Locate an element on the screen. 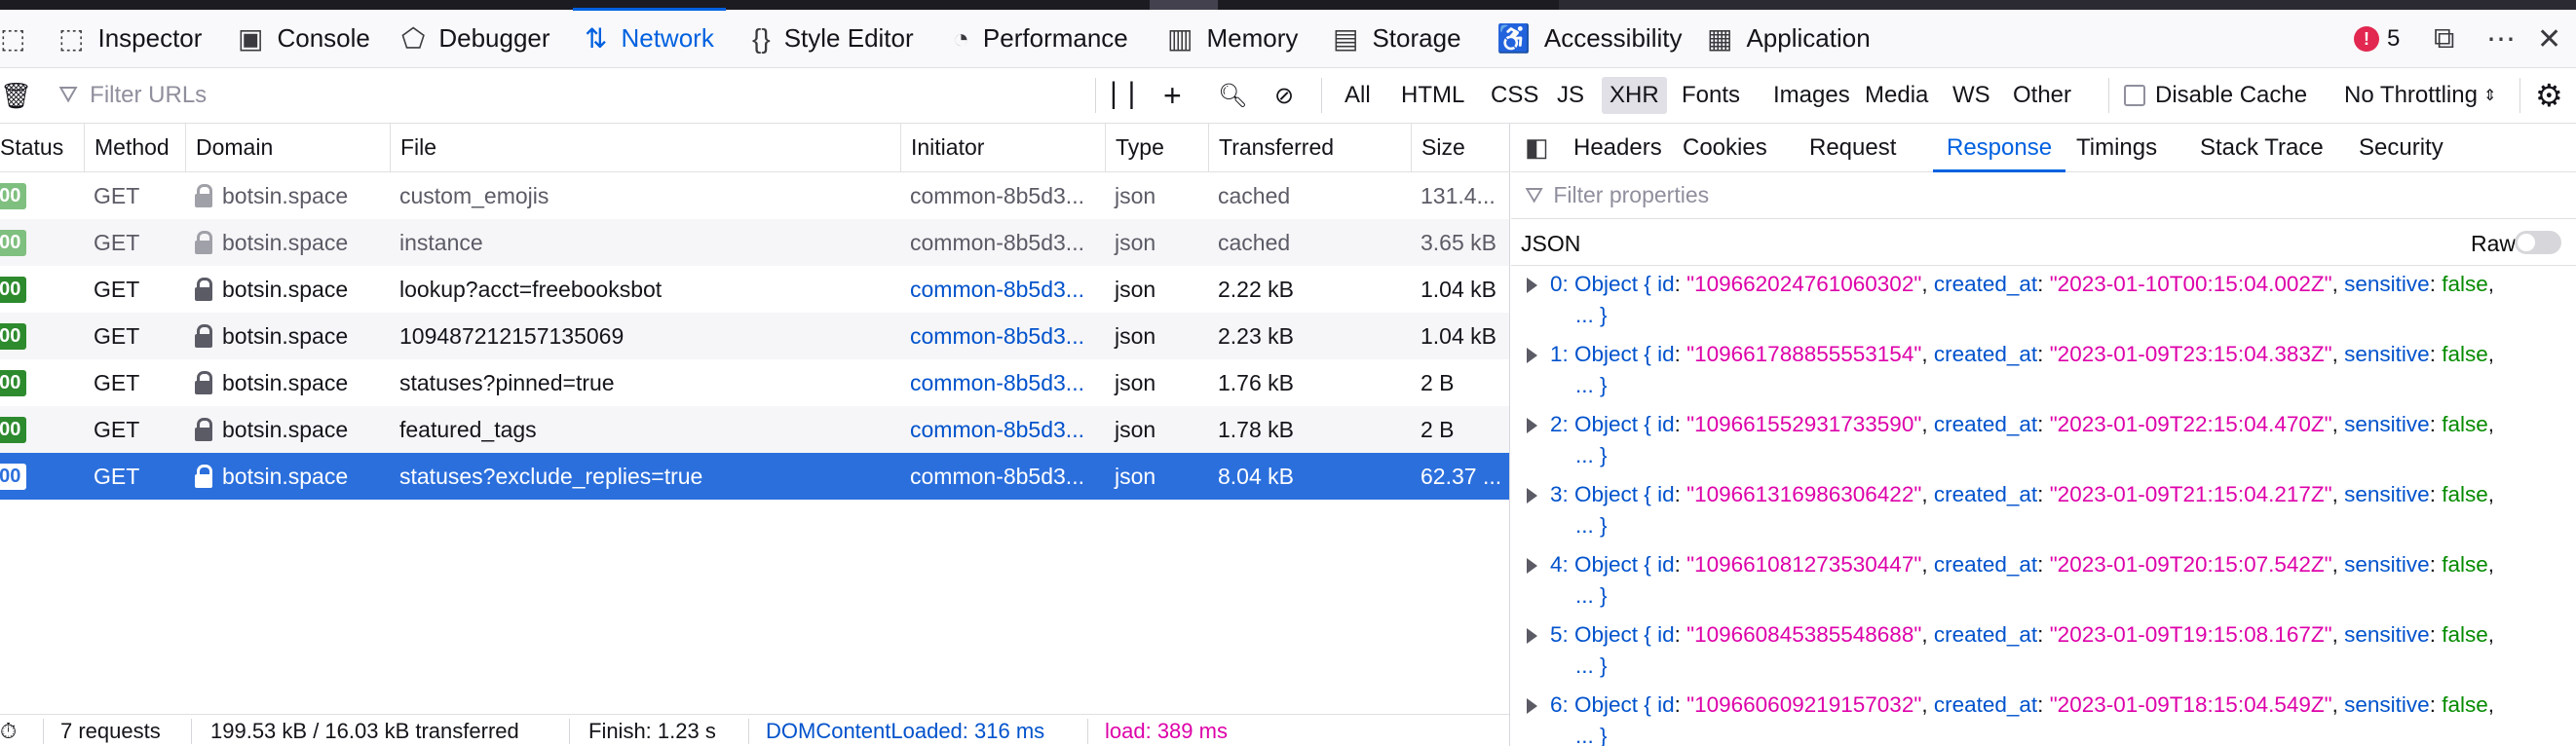  column-header-domain: Domain is located at coordinates (287, 147).